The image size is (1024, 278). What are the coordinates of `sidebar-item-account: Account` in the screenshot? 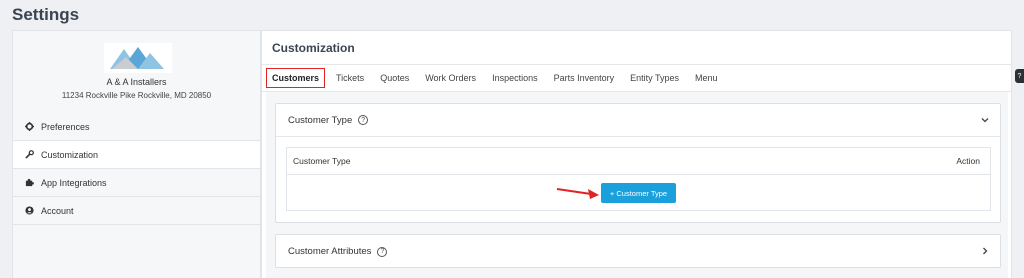 It's located at (136, 211).